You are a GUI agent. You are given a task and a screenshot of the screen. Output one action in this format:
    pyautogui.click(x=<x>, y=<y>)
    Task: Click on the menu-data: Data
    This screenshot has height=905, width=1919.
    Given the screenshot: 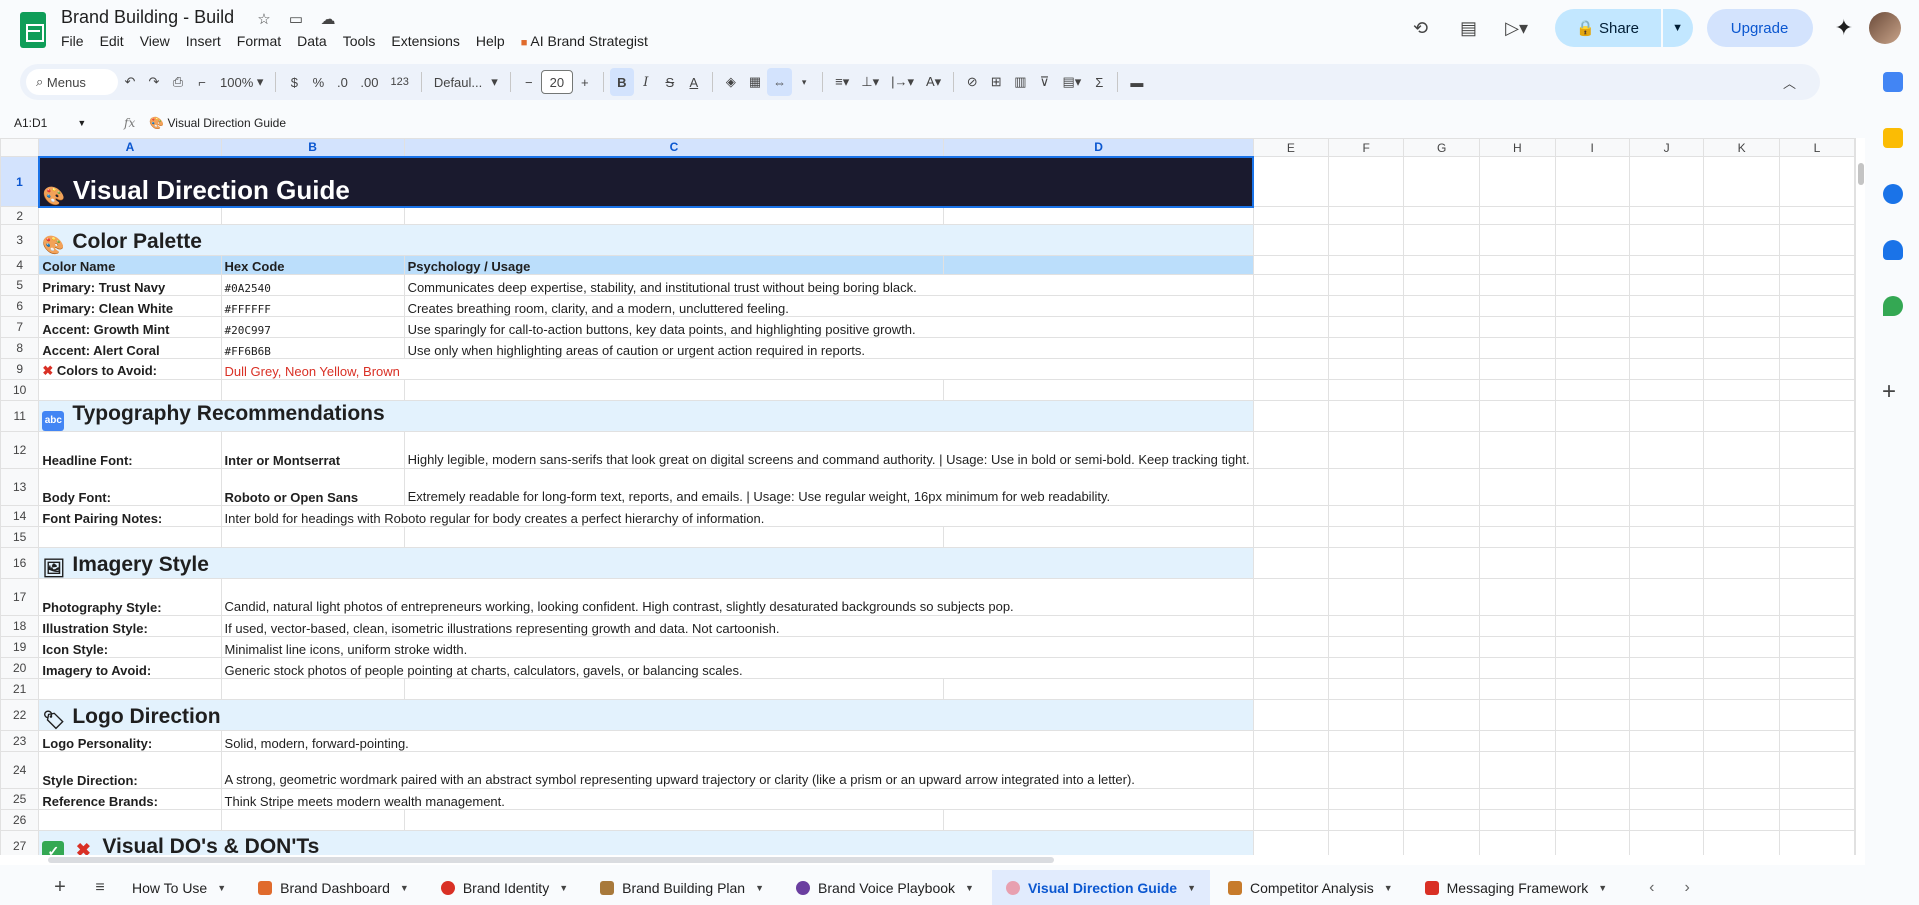 What is the action you would take?
    pyautogui.click(x=312, y=41)
    